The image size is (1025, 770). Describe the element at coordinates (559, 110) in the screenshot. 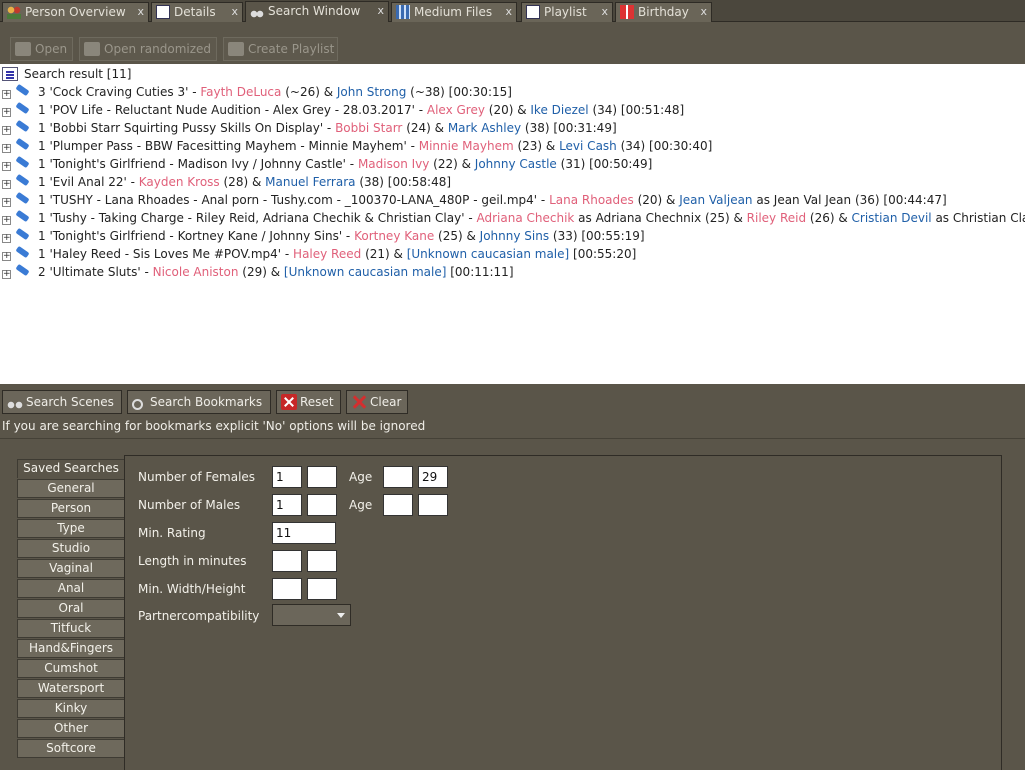

I see `male-performer: Ike Diezel` at that location.